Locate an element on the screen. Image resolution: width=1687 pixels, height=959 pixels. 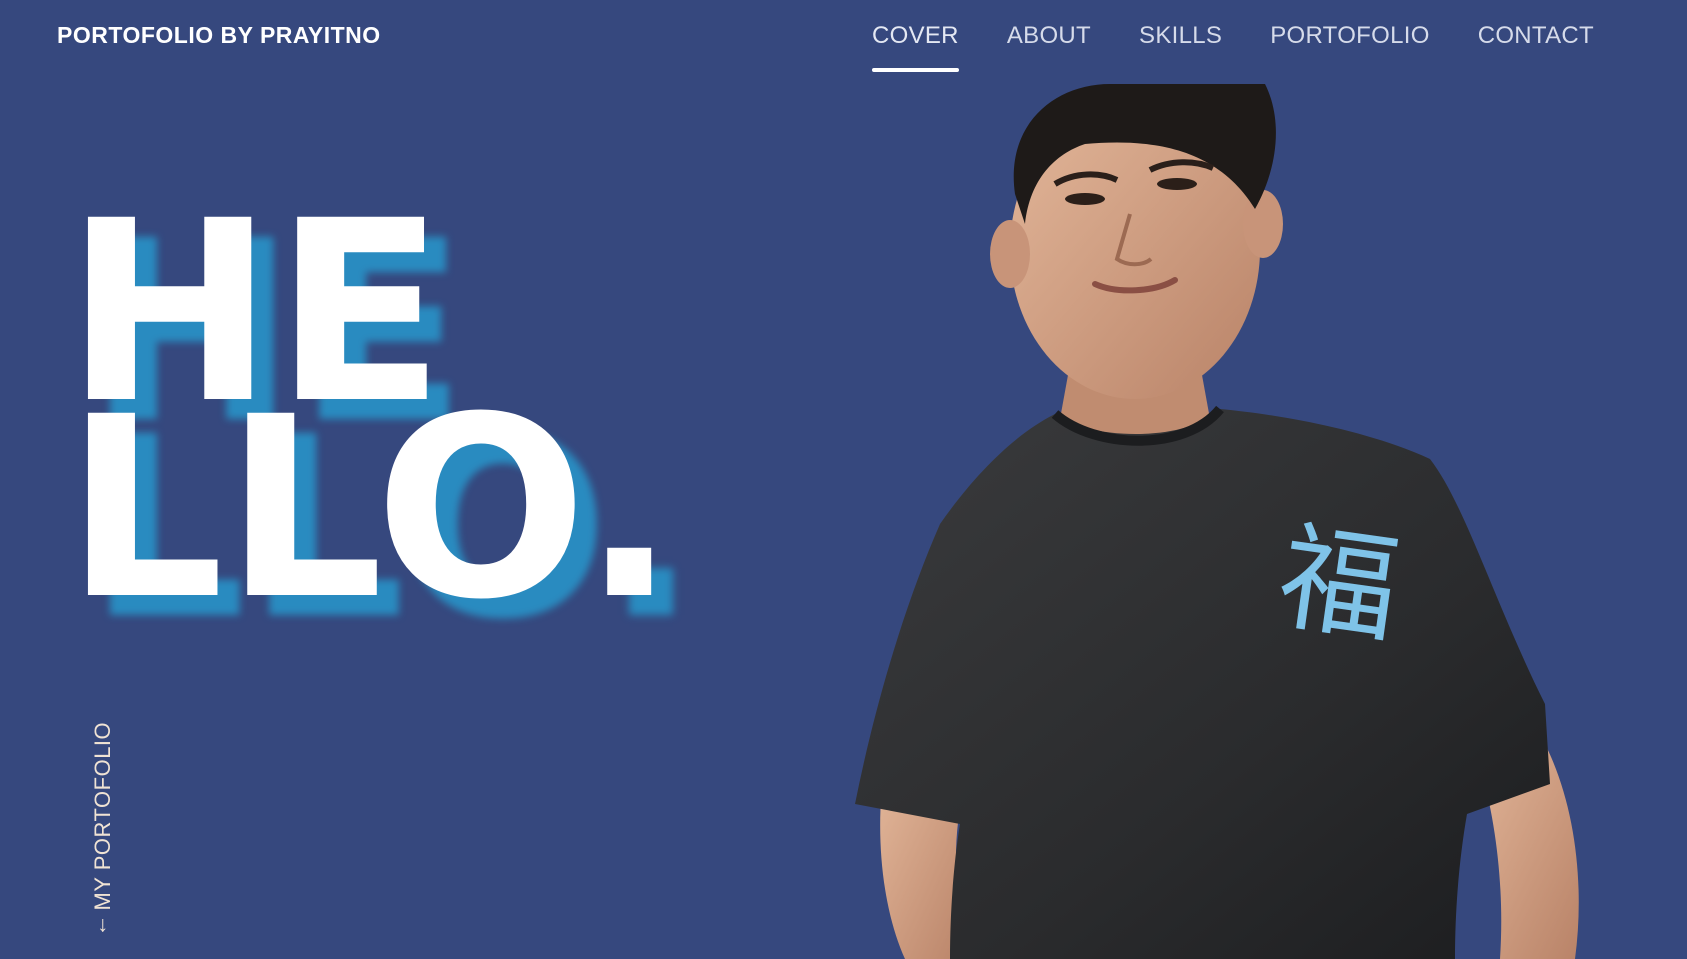
nav-skills: SKILLS is located at coordinates (1180, 47).